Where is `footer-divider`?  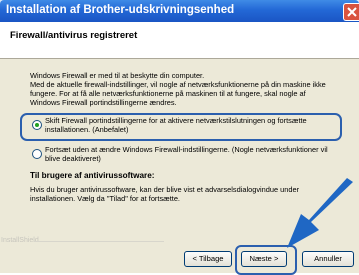
footer-divider is located at coordinates (99, 241).